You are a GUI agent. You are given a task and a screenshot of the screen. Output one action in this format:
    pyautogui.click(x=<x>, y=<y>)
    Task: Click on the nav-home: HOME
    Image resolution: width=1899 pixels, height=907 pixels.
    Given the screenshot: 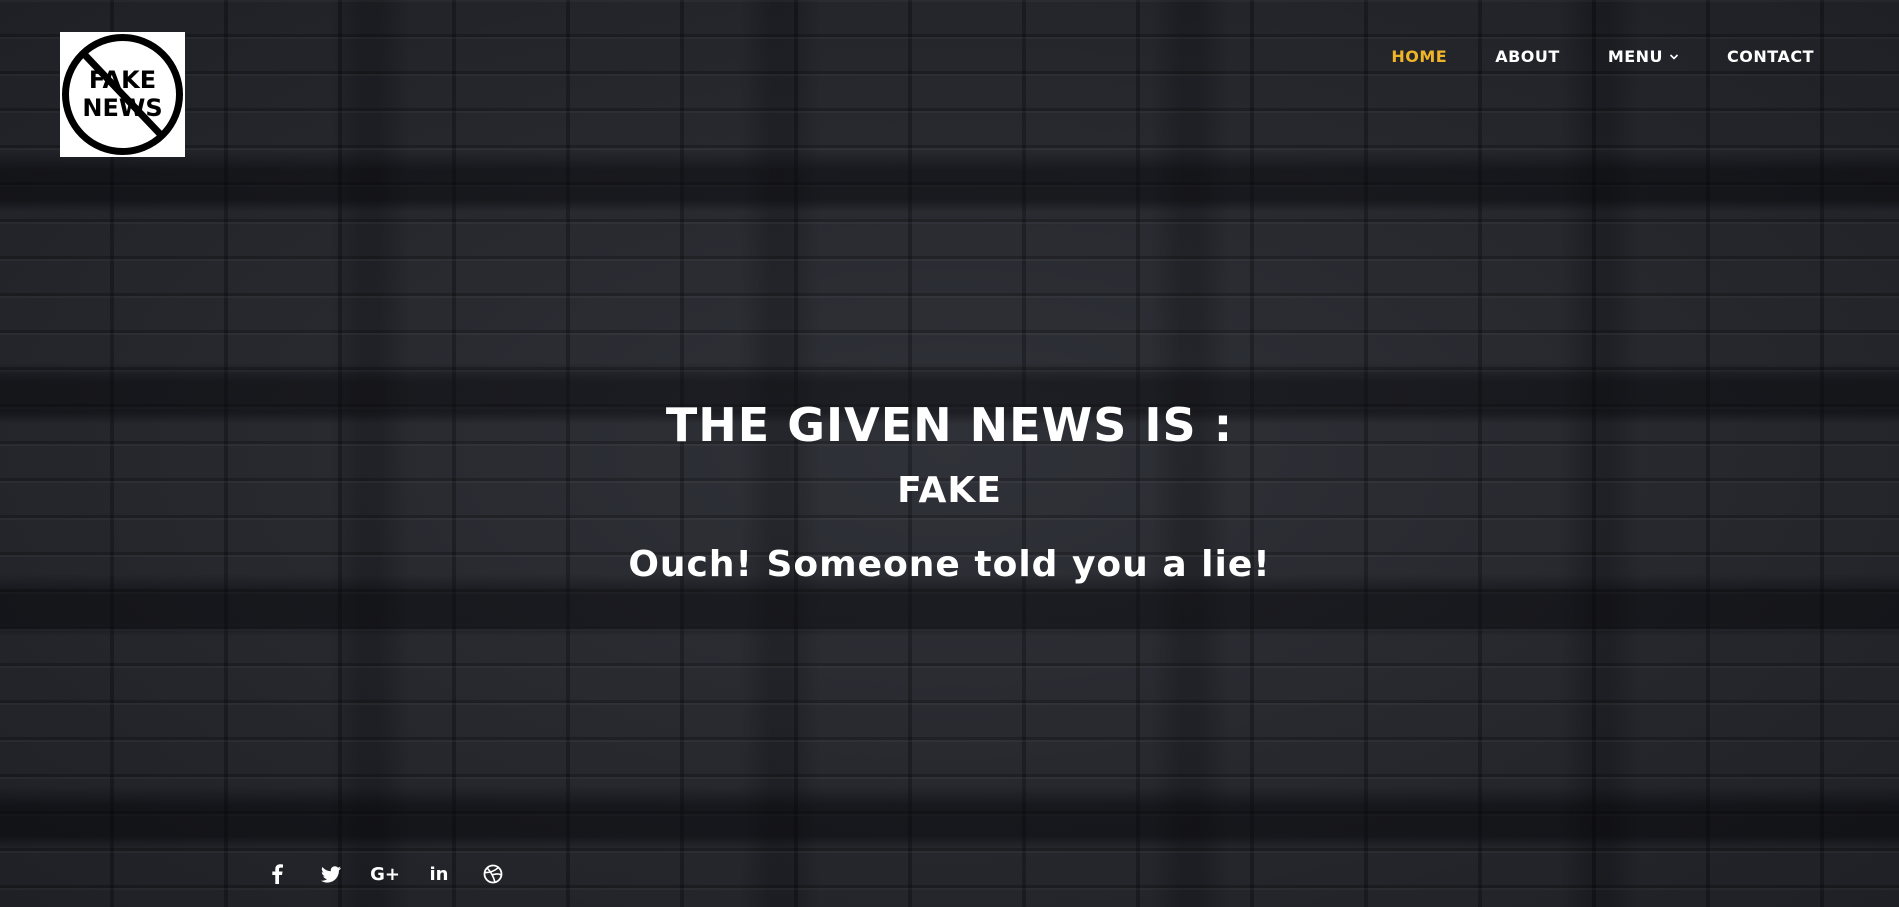 What is the action you would take?
    pyautogui.click(x=1419, y=57)
    